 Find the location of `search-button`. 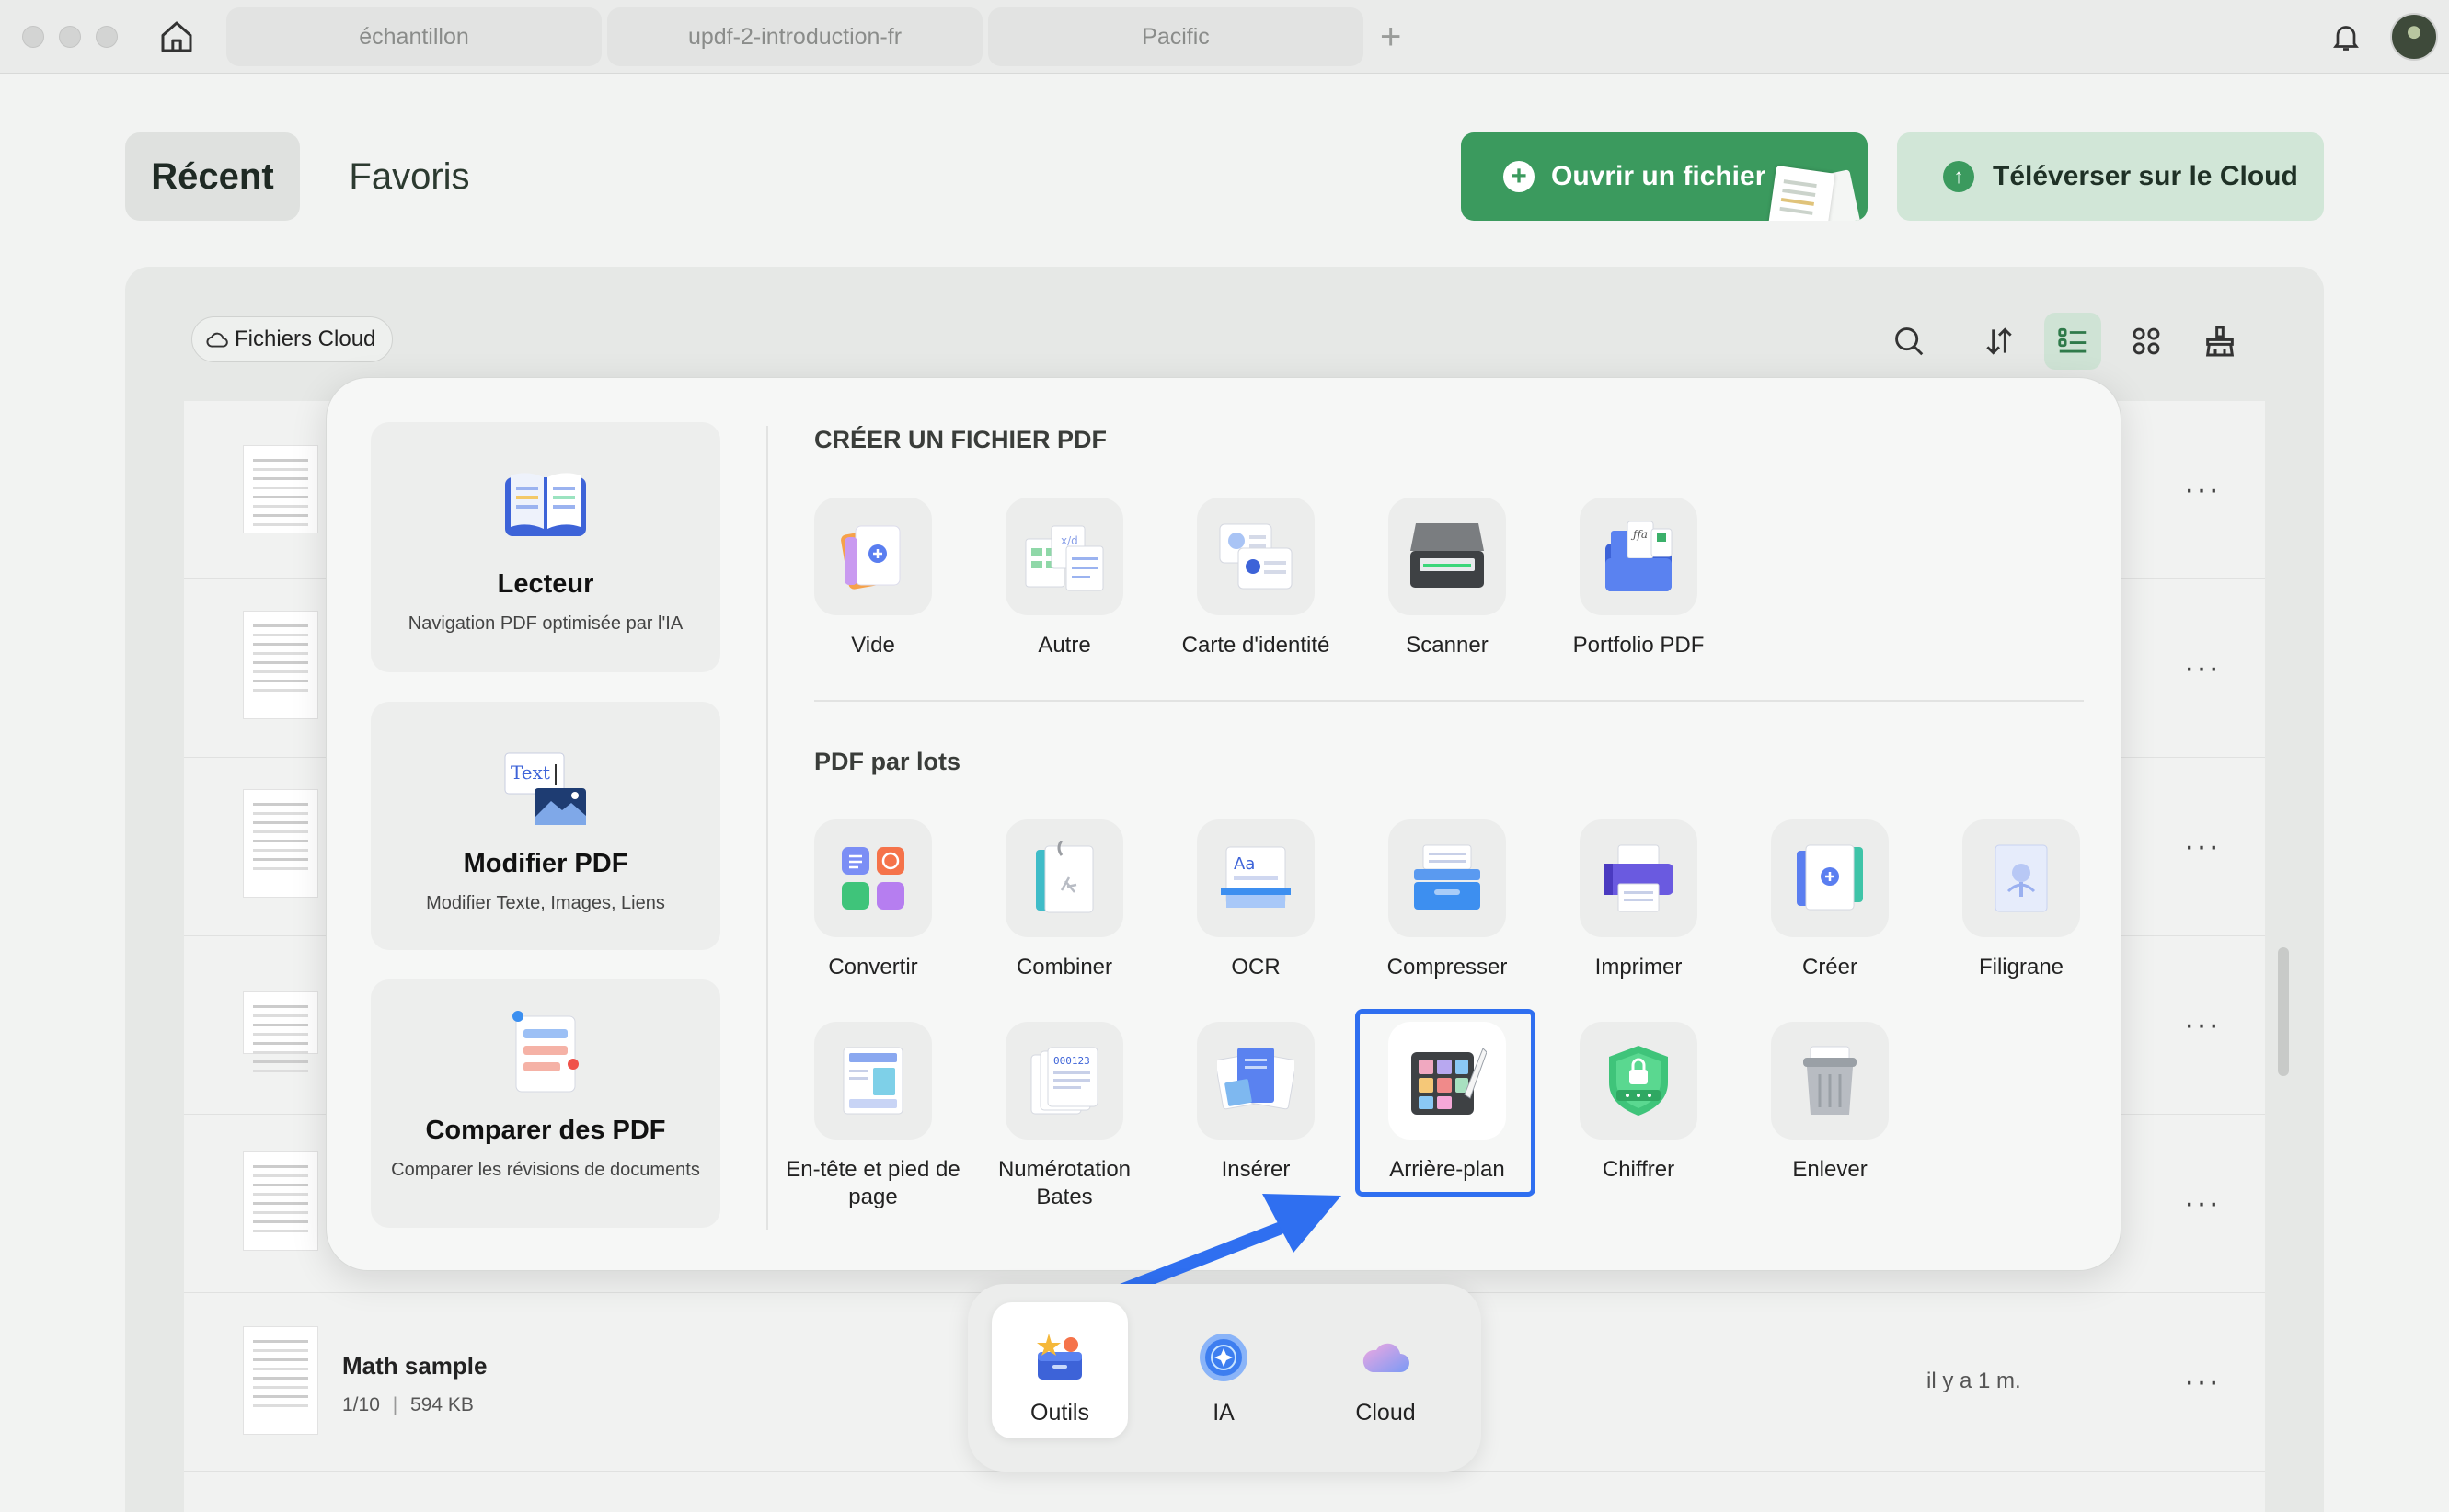

search-button is located at coordinates (1908, 341).